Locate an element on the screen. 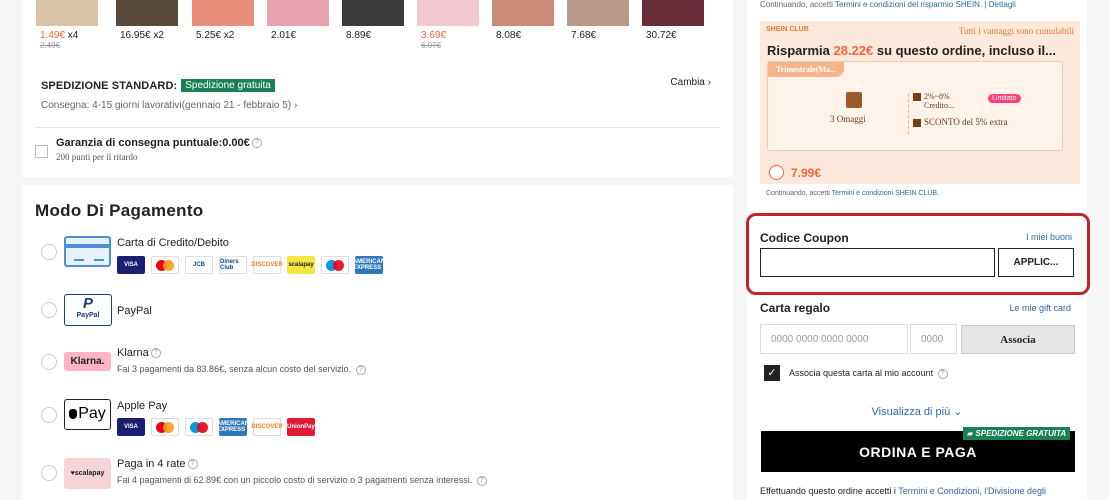 The height and width of the screenshot is (500, 1109). product-item: 3.69€ 6.07€ is located at coordinates (448, 25).